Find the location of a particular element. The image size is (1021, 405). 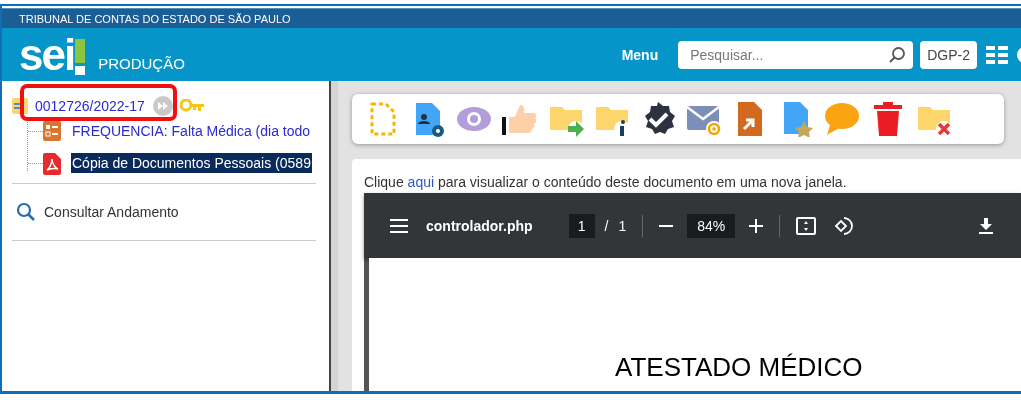

environment-label: PRODUÇÃO is located at coordinates (141, 63).